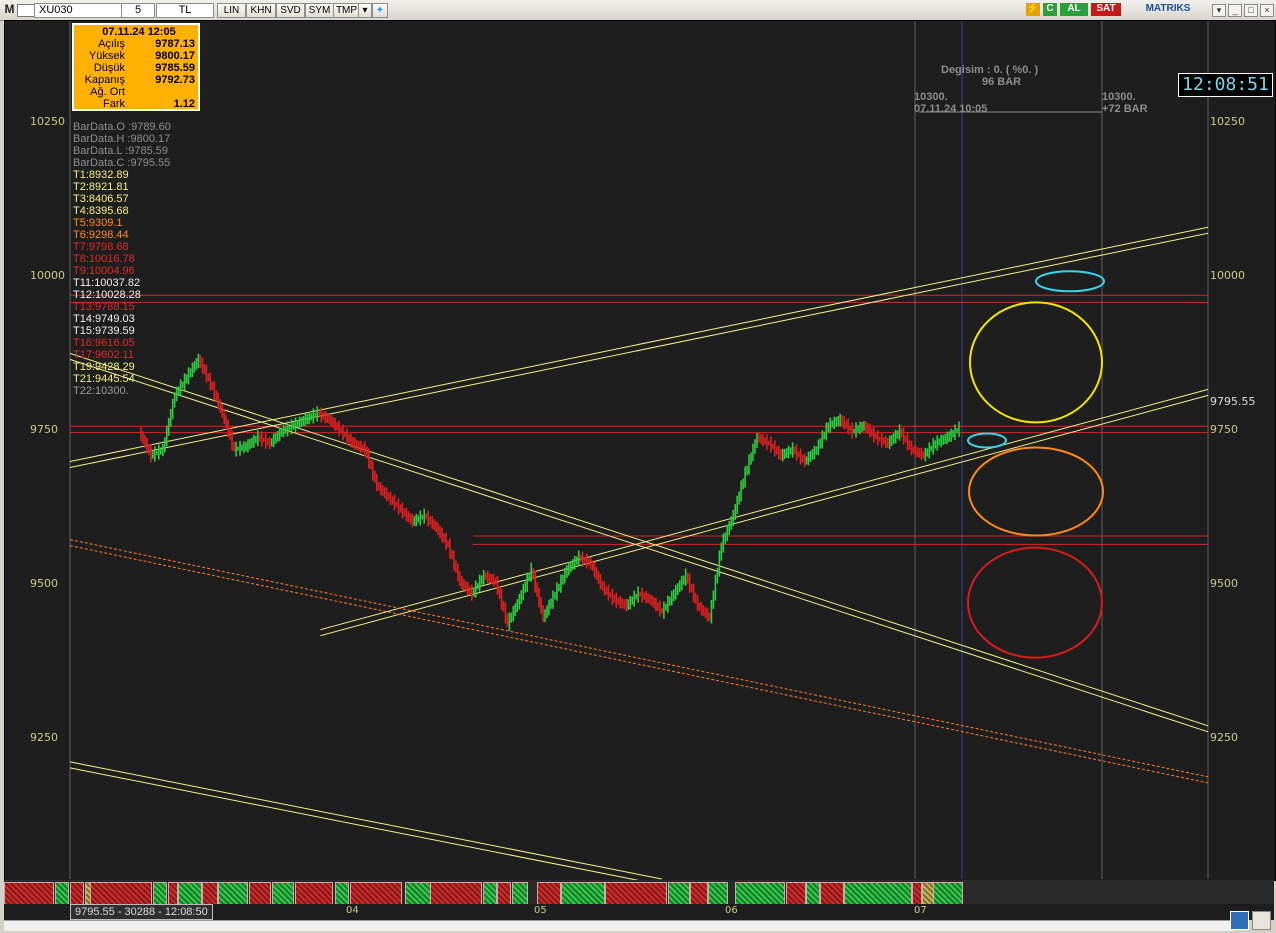 The height and width of the screenshot is (933, 1276). Describe the element at coordinates (1119, 97) in the screenshot. I see `right-price-annotation: 10300.` at that location.